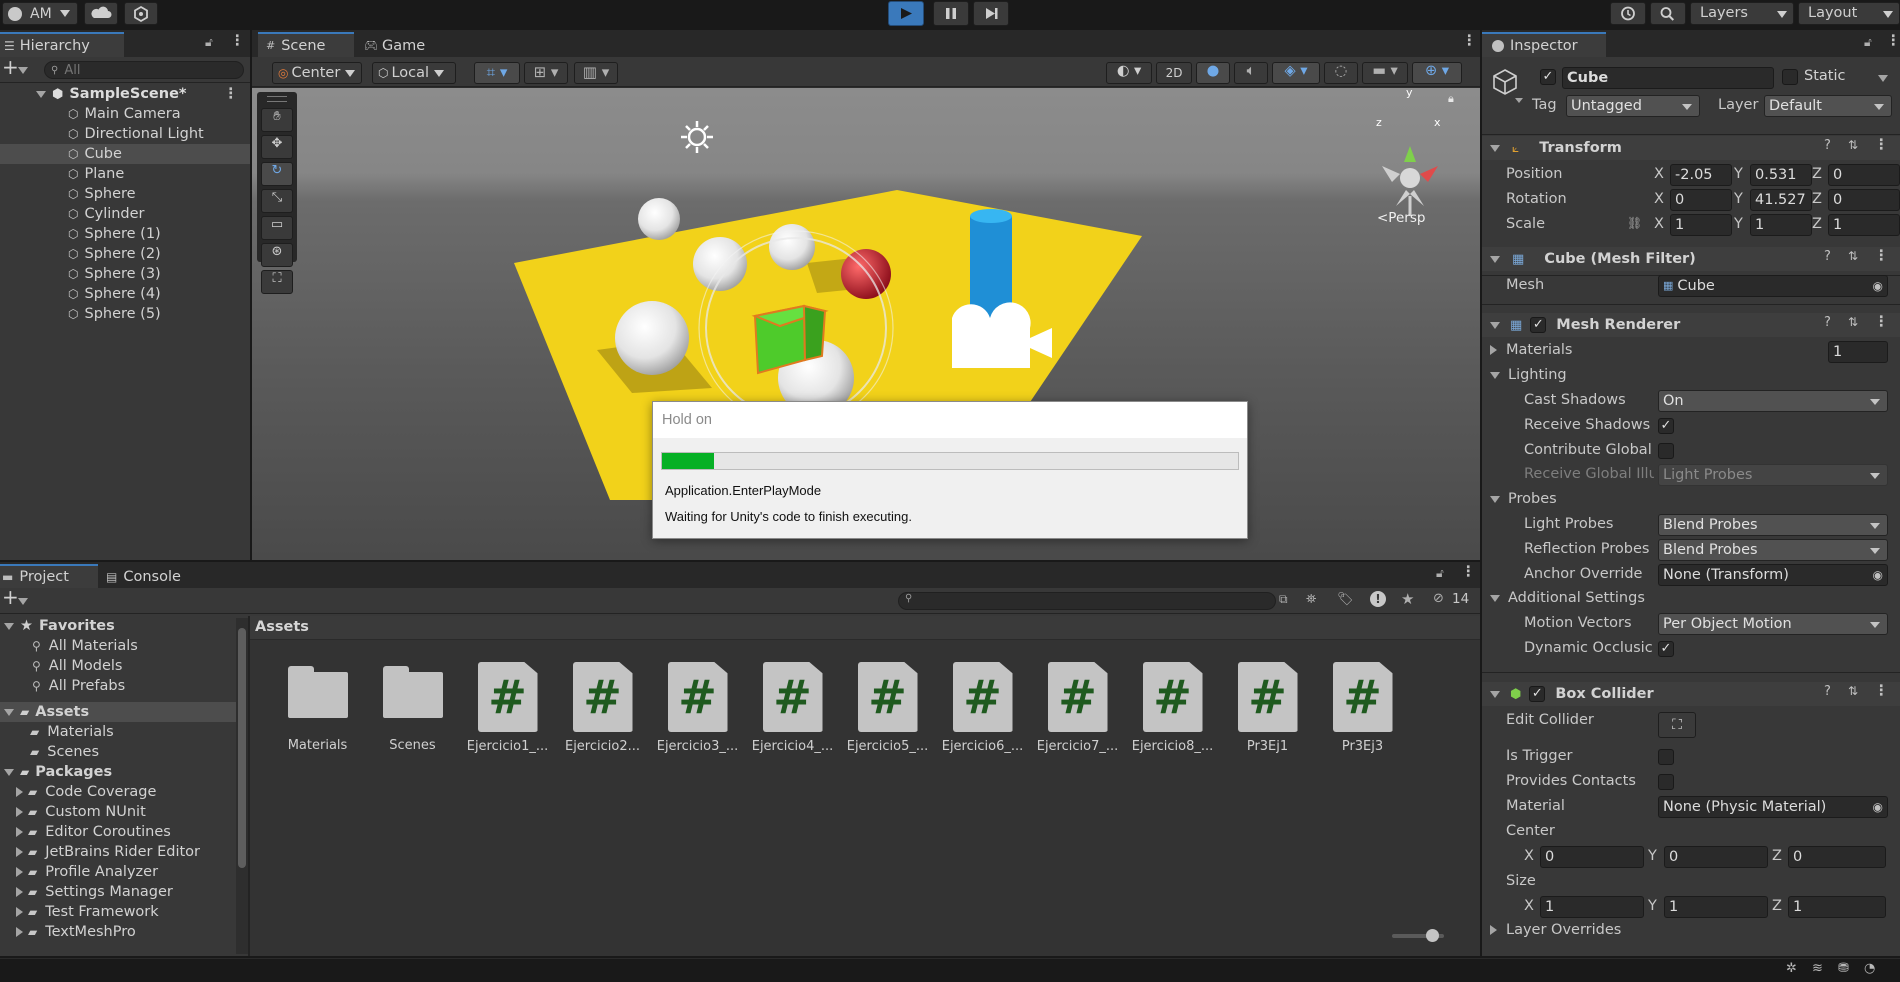  What do you see at coordinates (277, 174) in the screenshot?
I see `rotate-tool-button: ↻` at bounding box center [277, 174].